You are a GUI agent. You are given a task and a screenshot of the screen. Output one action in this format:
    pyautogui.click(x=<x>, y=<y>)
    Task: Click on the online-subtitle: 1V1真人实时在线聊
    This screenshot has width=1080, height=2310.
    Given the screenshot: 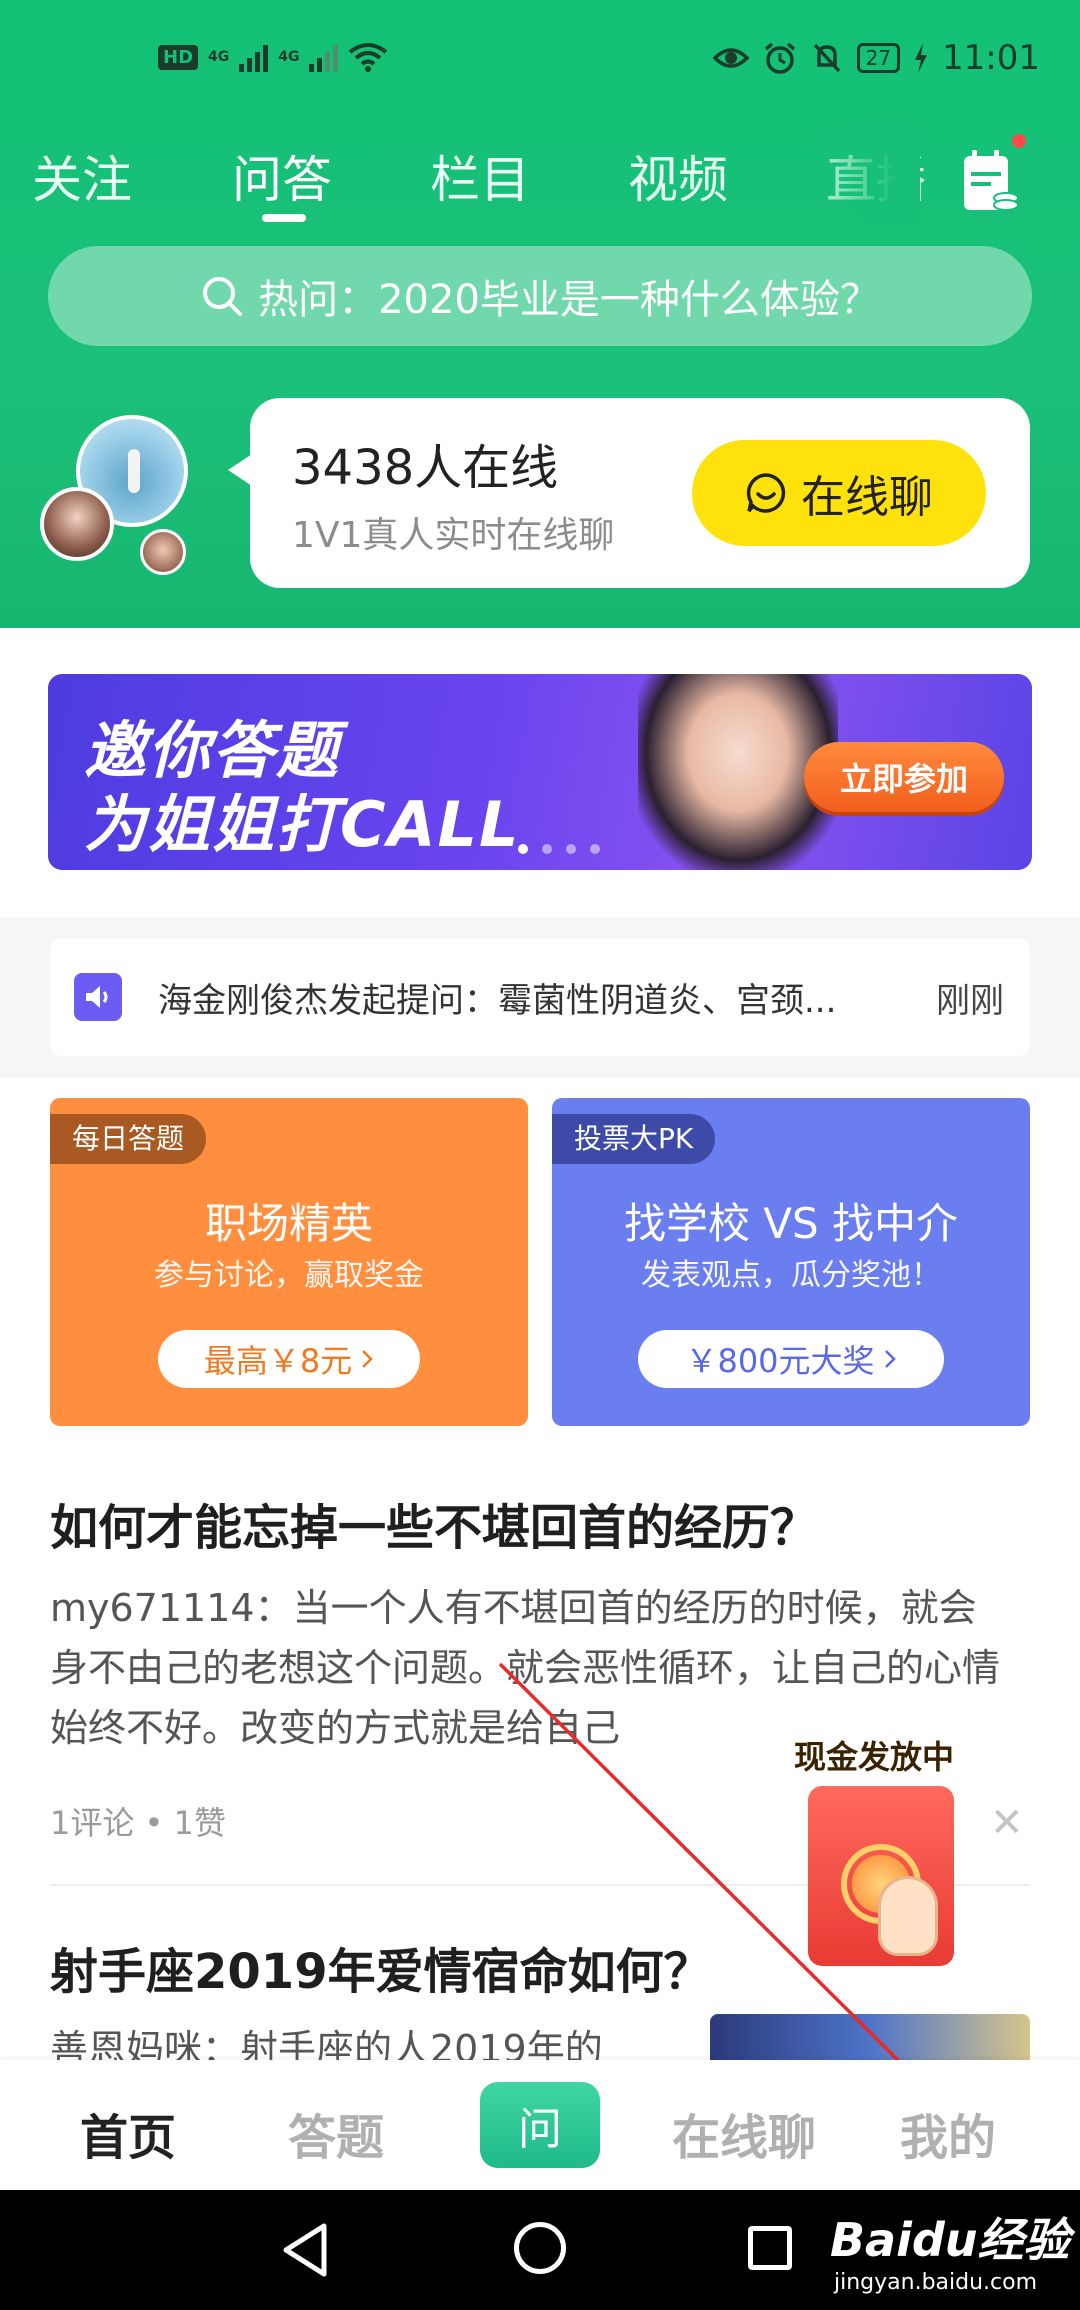 What is the action you would take?
    pyautogui.click(x=453, y=535)
    